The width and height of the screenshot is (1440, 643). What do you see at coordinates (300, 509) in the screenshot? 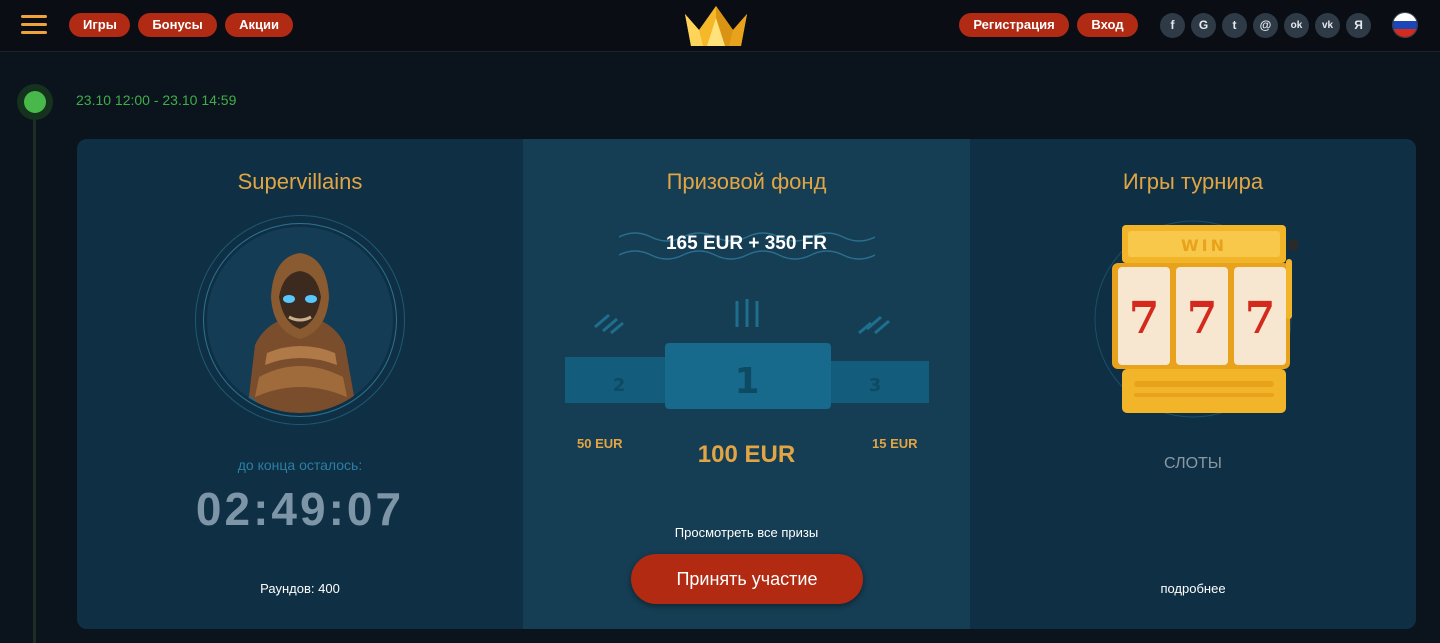
I see `countdown-timer: 02:49:07` at bounding box center [300, 509].